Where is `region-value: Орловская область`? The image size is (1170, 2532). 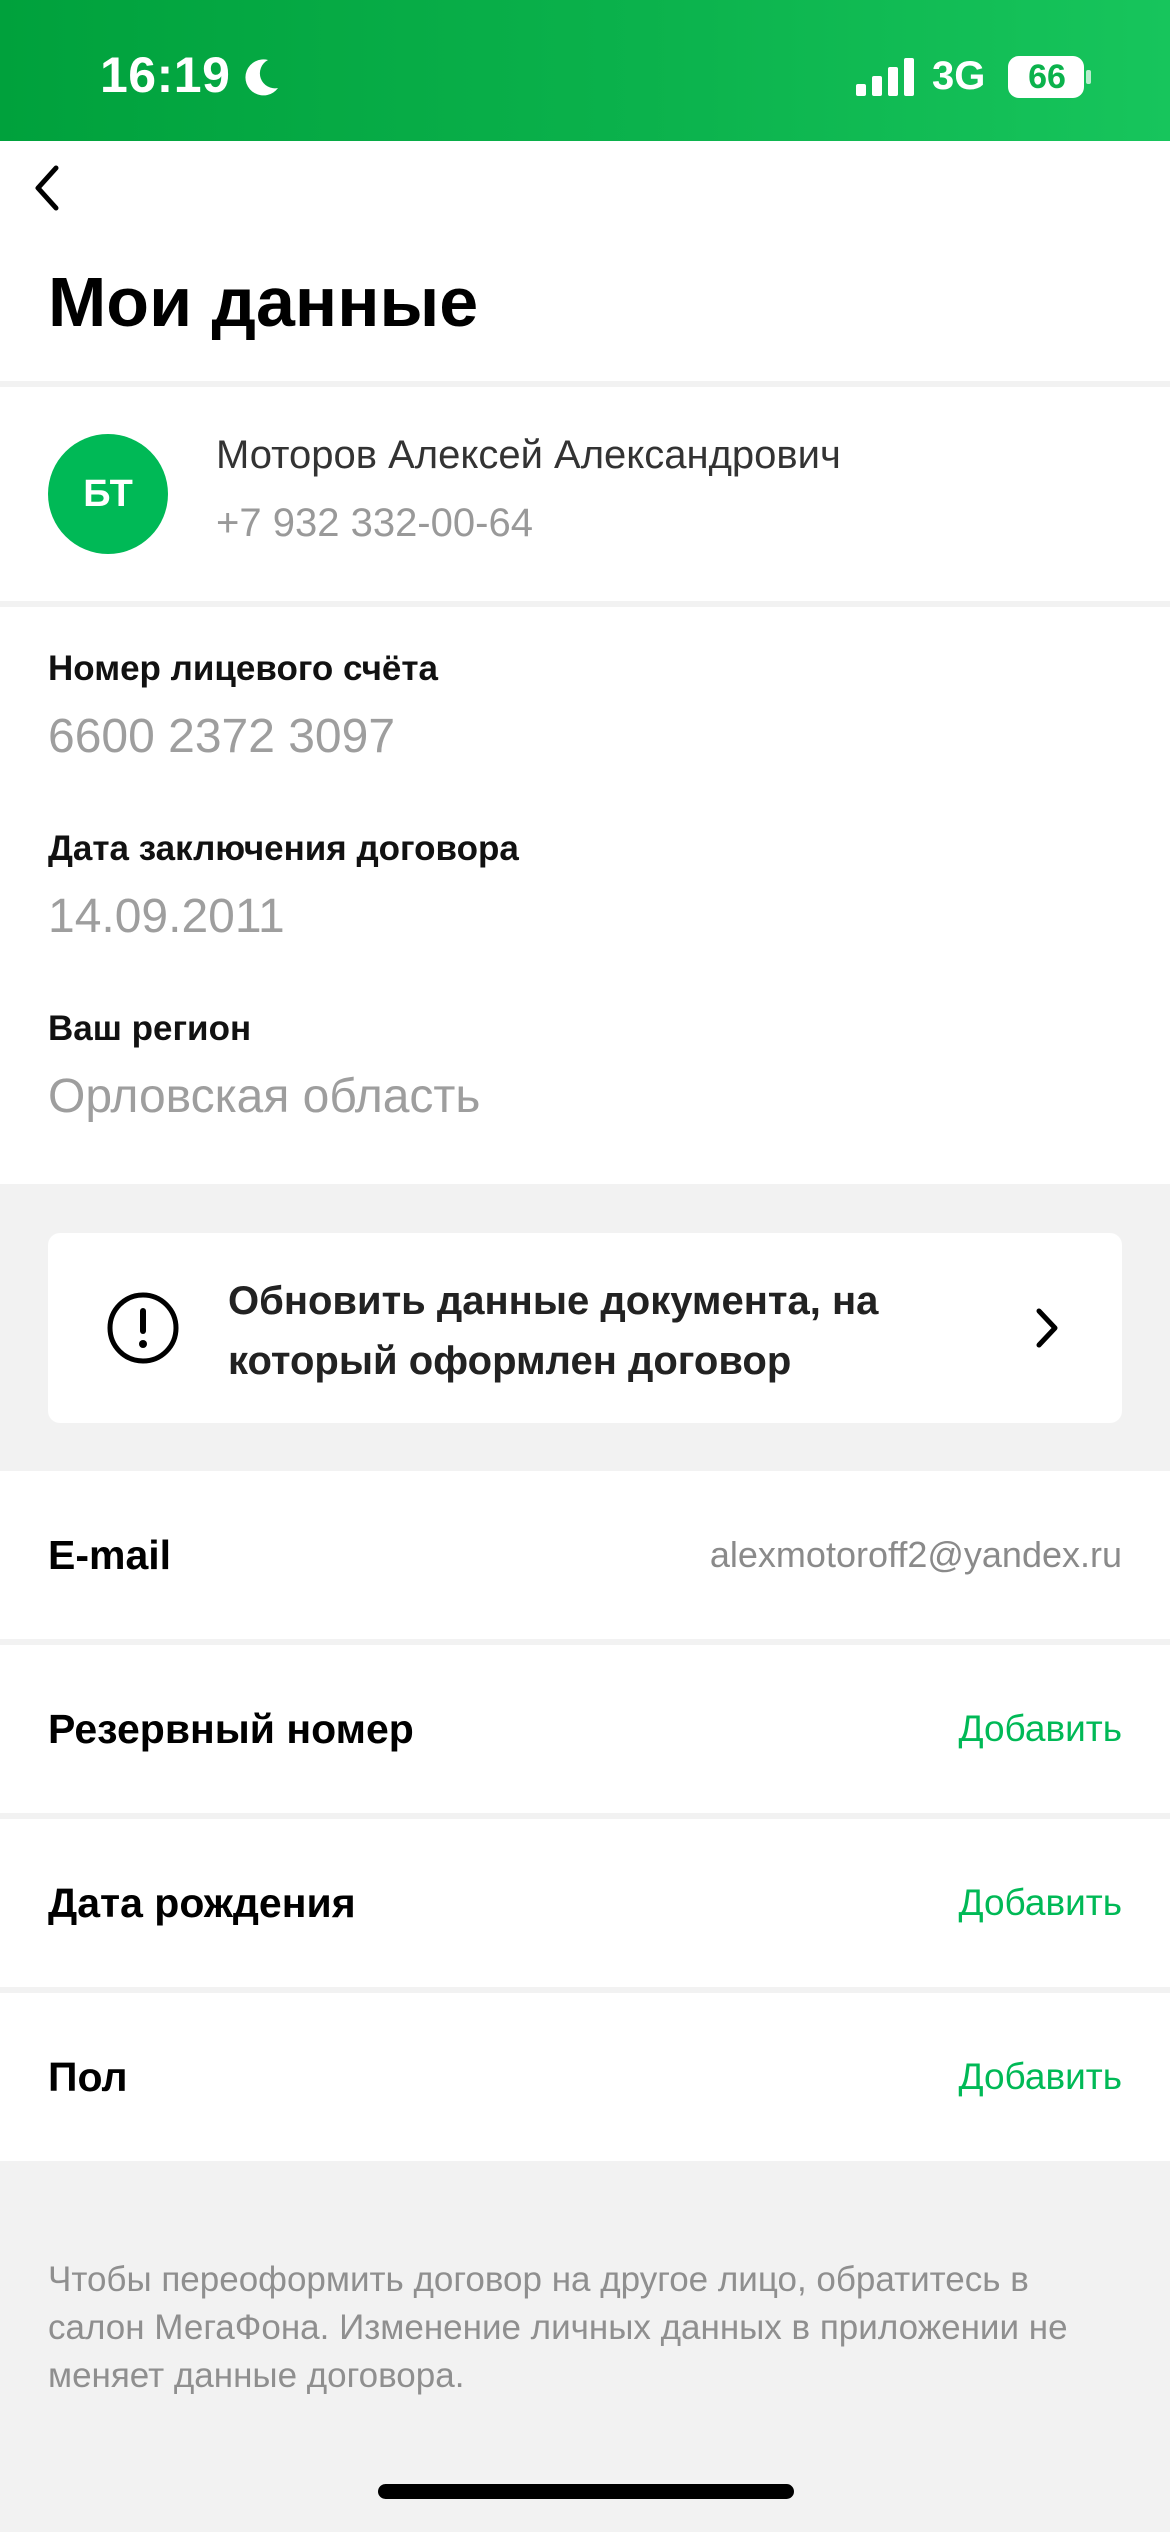
region-value: Орловская область is located at coordinates (264, 1096).